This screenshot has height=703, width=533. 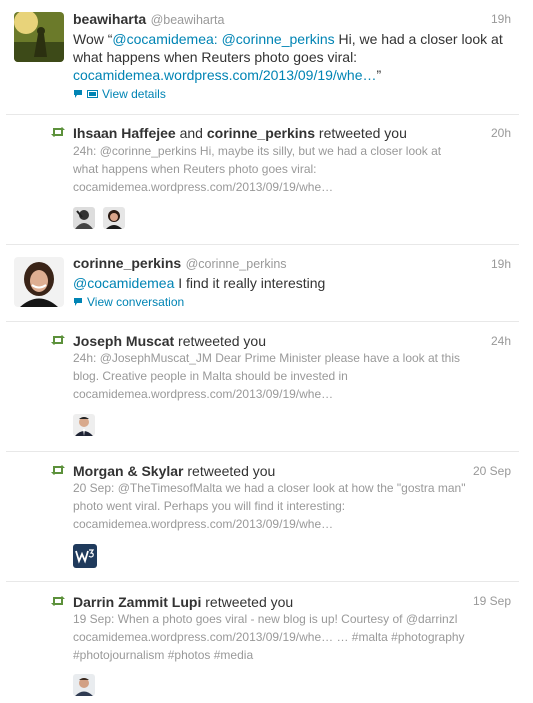 I want to click on author-name: beawiharta, so click(x=109, y=19).